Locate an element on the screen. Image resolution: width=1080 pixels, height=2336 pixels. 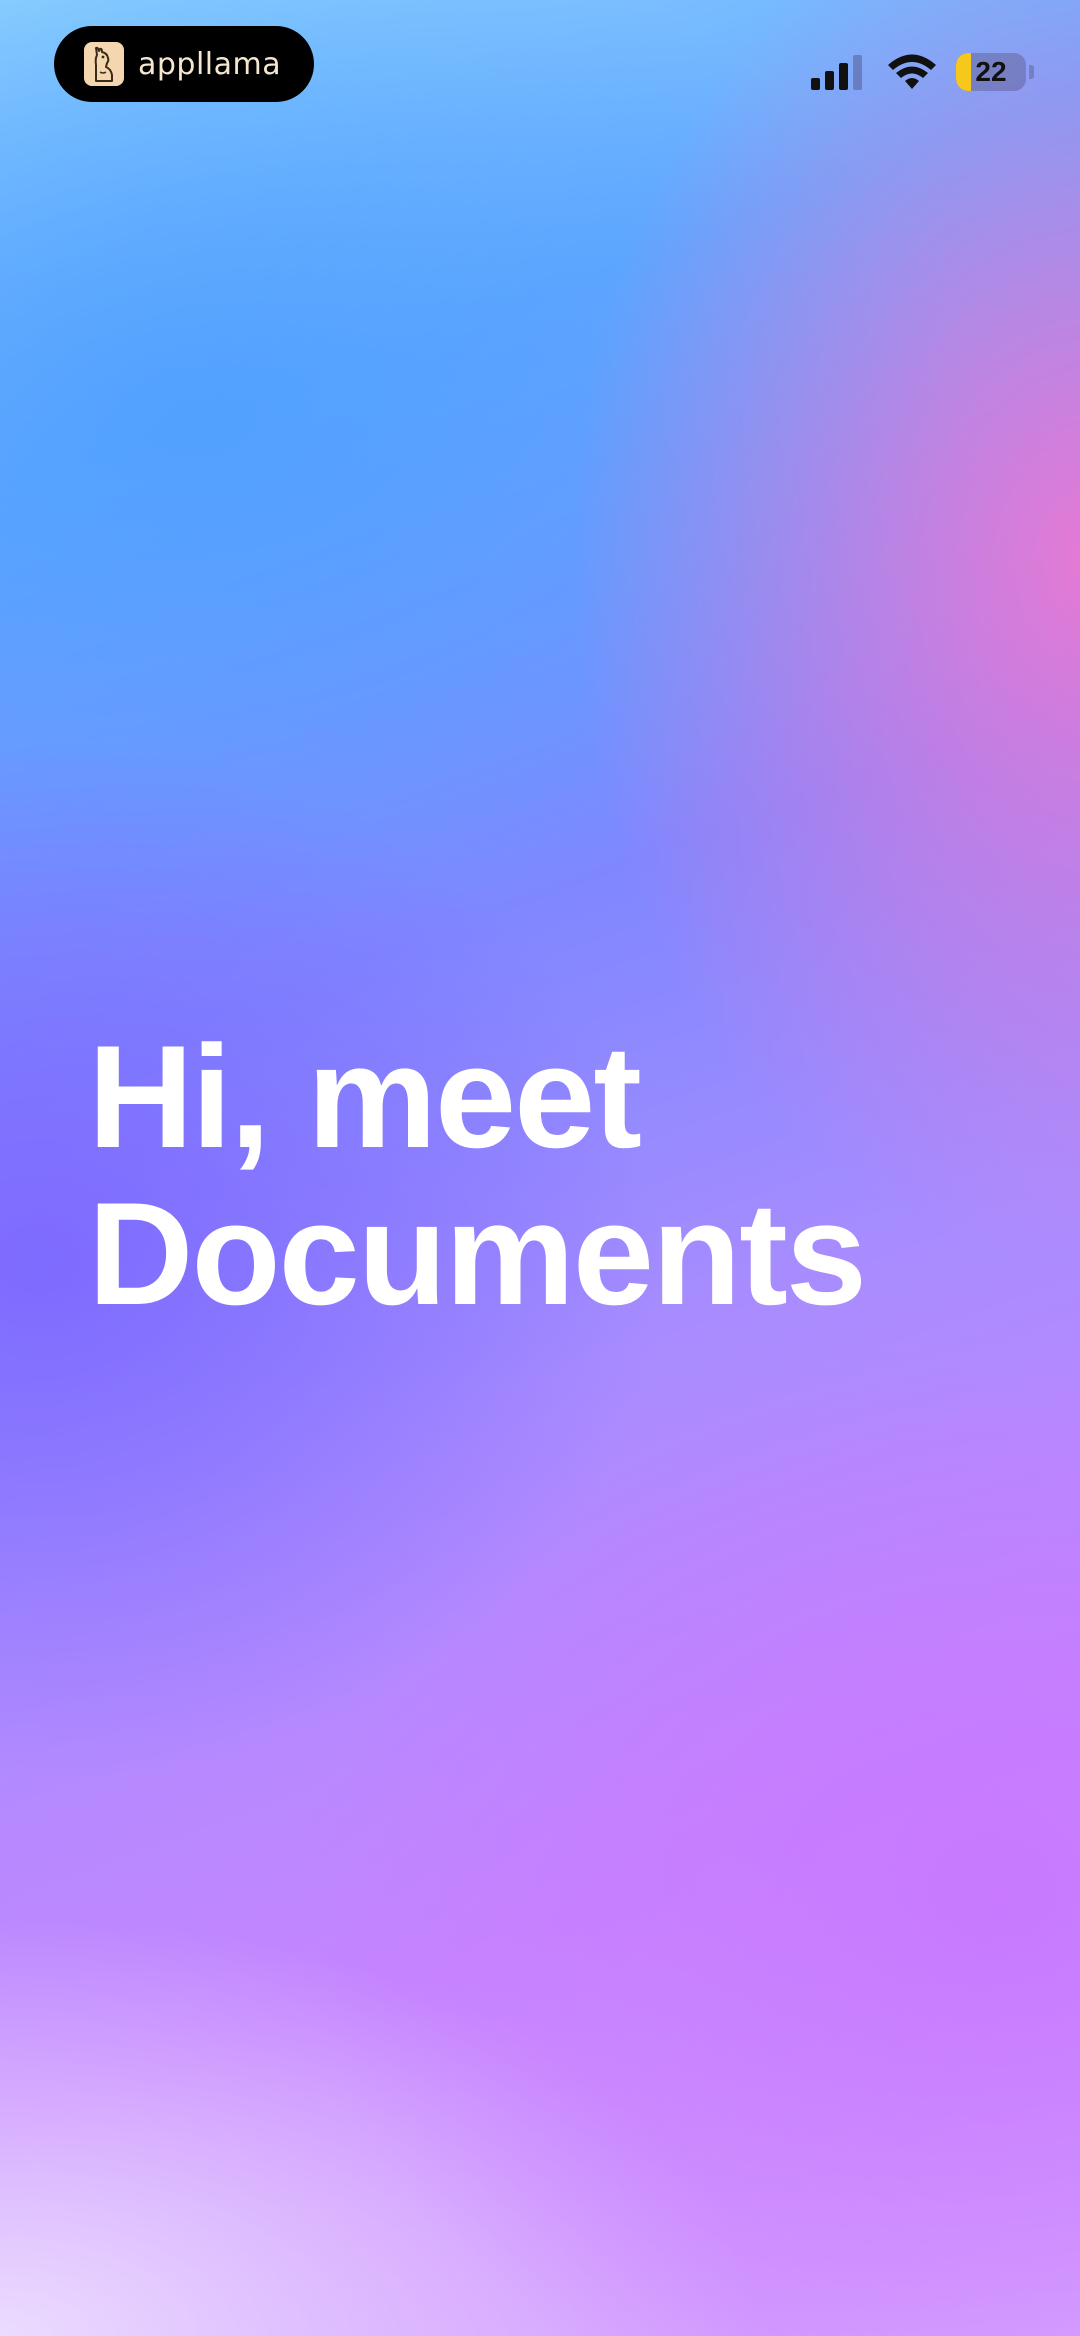
battery-level: 22 is located at coordinates (991, 71).